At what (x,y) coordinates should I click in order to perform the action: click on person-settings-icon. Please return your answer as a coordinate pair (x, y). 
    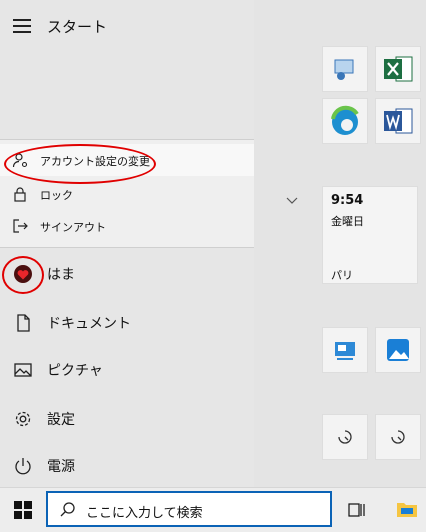
    Looking at the image, I should click on (20, 160).